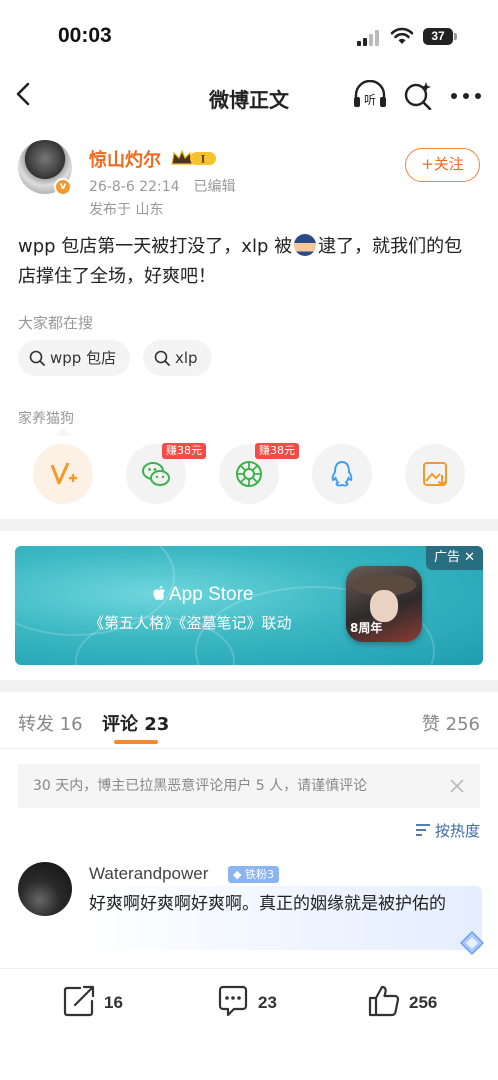 The image size is (498, 1080). Describe the element at coordinates (190, 623) in the screenshot. I see `ad-slogan: 《第五人格》《盗墓笔记》联动` at that location.